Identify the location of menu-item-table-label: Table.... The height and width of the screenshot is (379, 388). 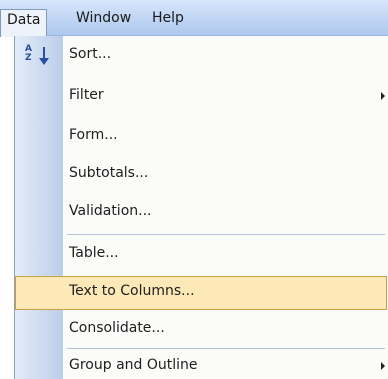
(94, 253).